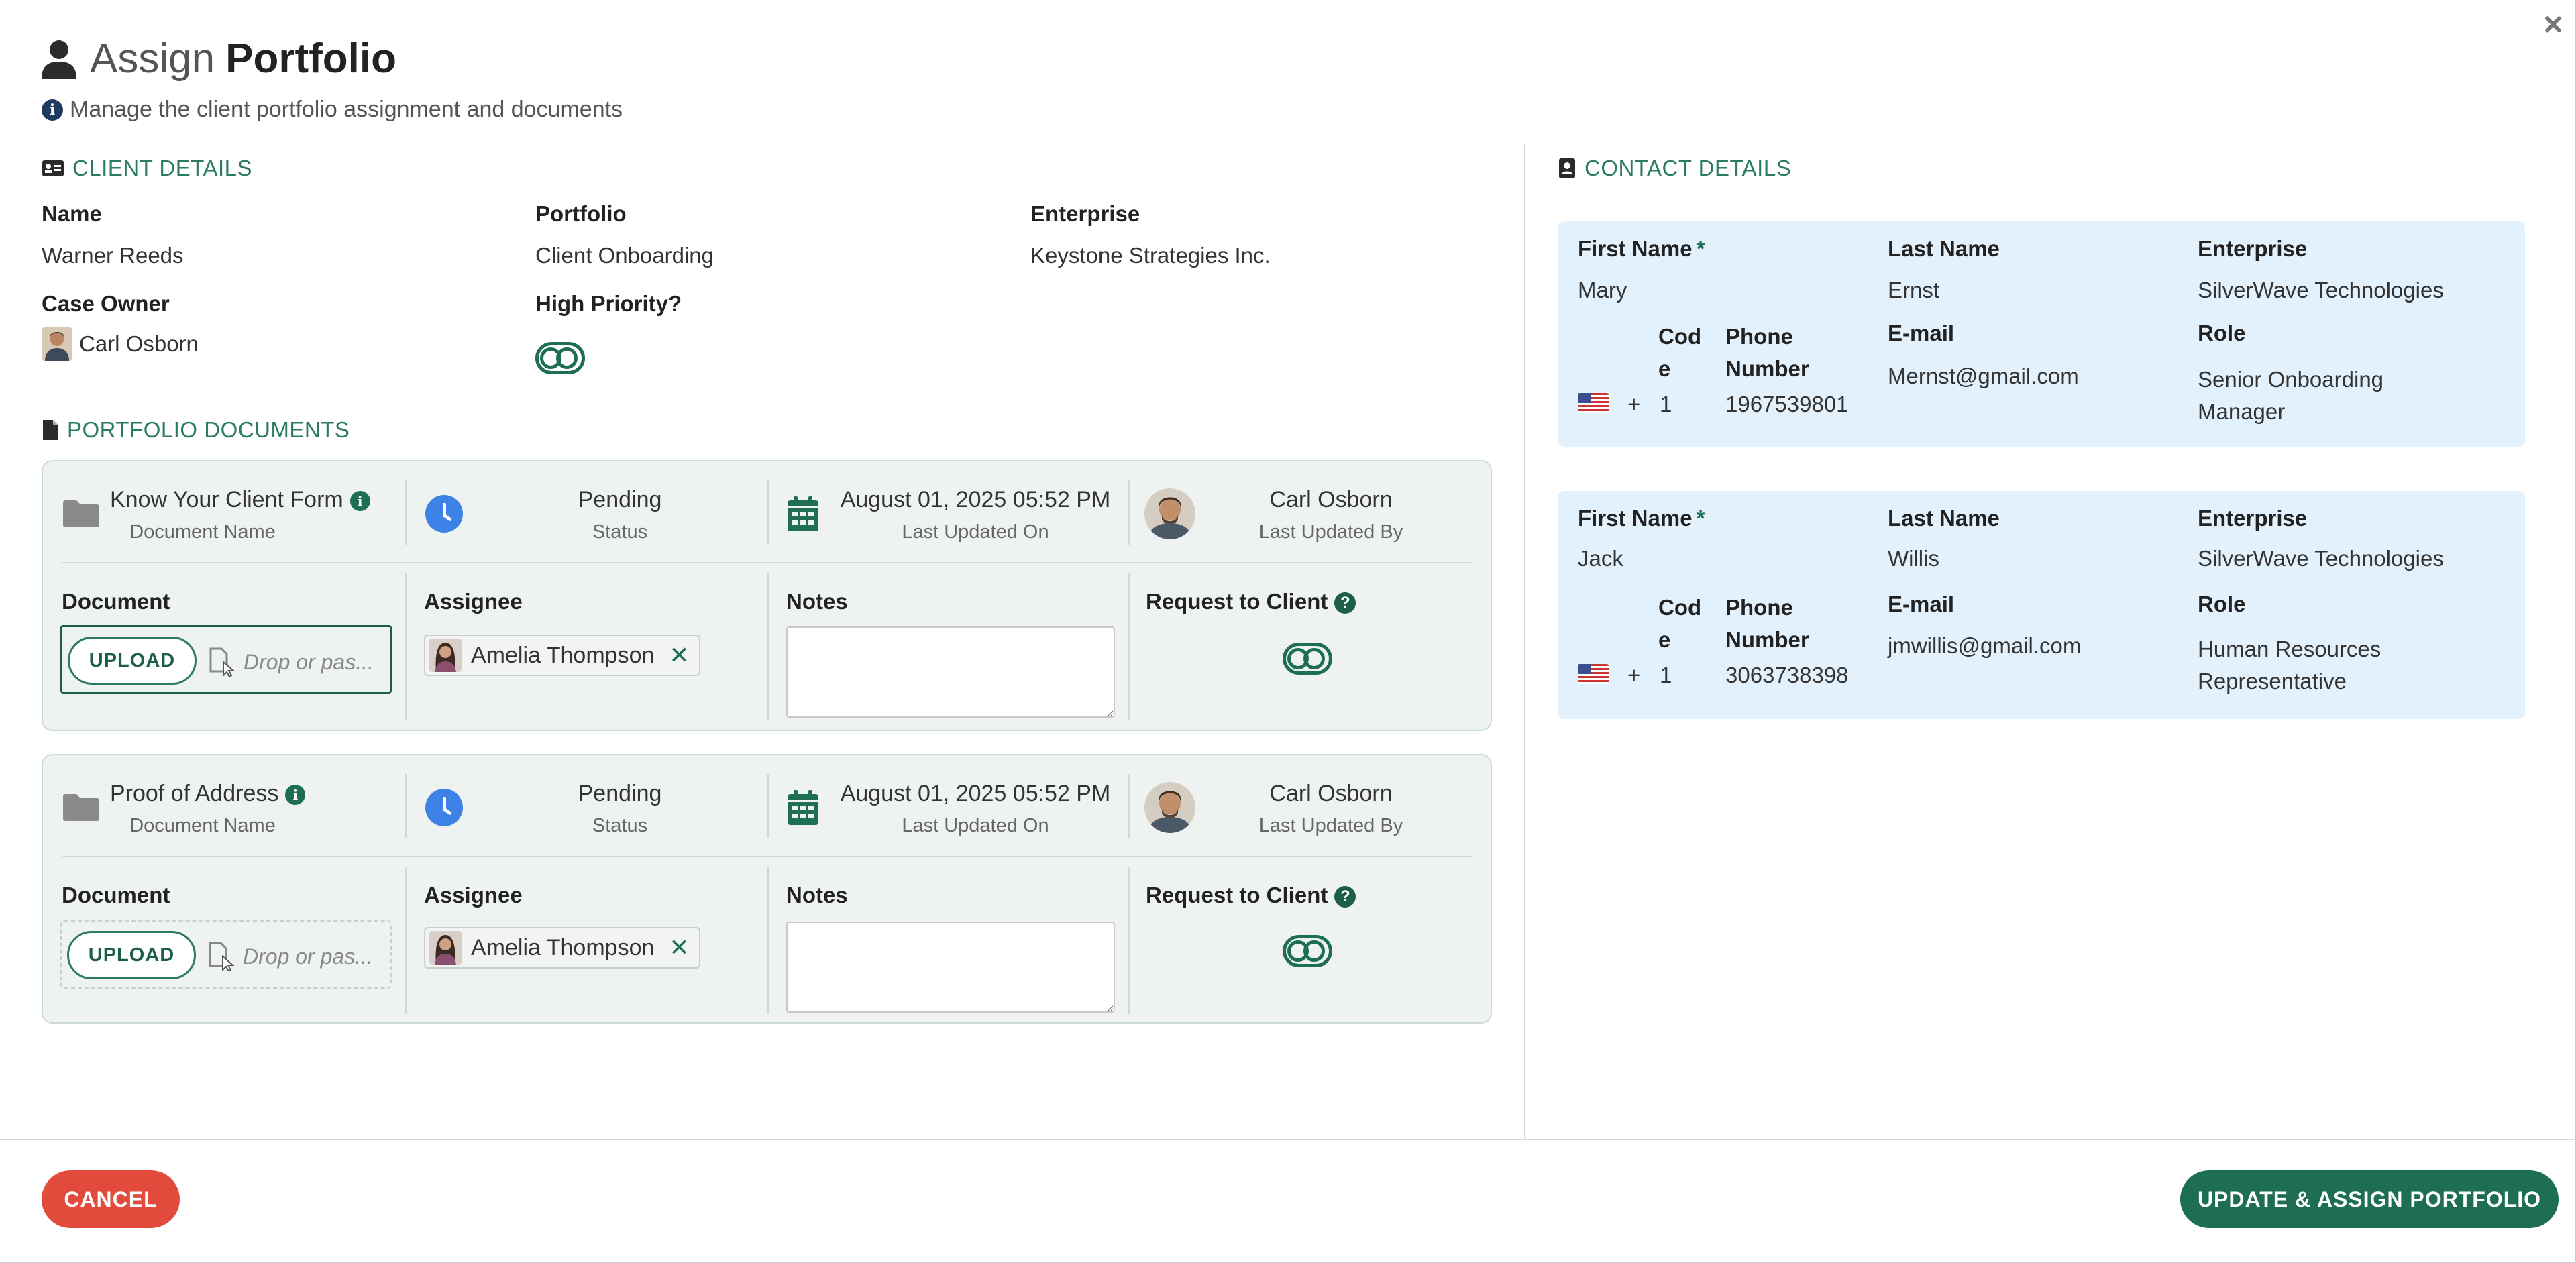  Describe the element at coordinates (620, 825) in the screenshot. I see `status-caption: Status` at that location.